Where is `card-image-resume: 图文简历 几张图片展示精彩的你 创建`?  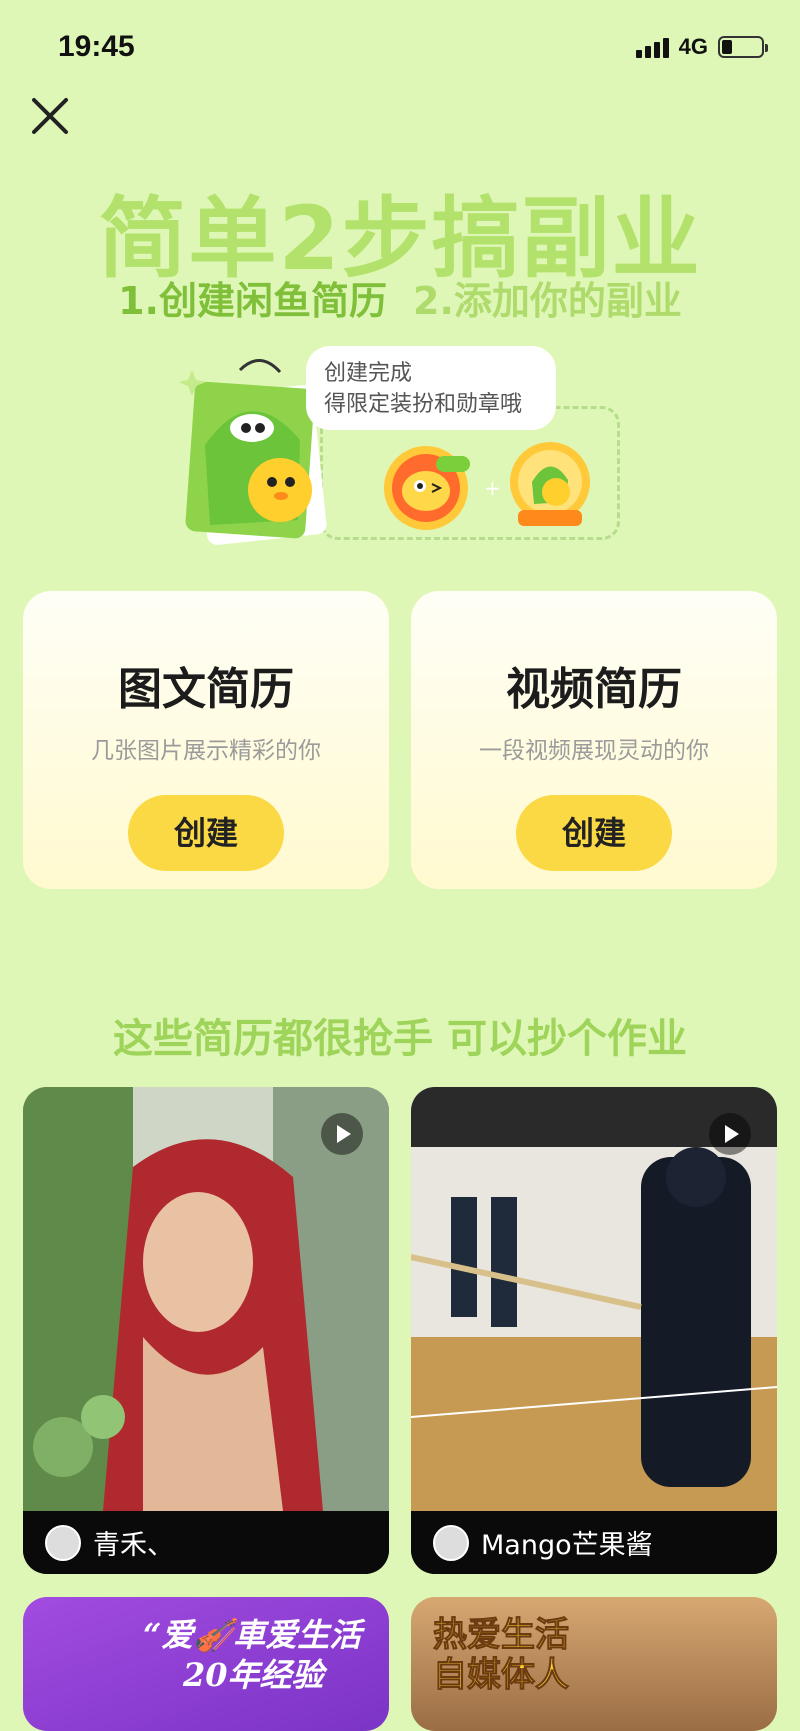
card-image-resume: 图文简历 几张图片展示精彩的你 创建 is located at coordinates (206, 740).